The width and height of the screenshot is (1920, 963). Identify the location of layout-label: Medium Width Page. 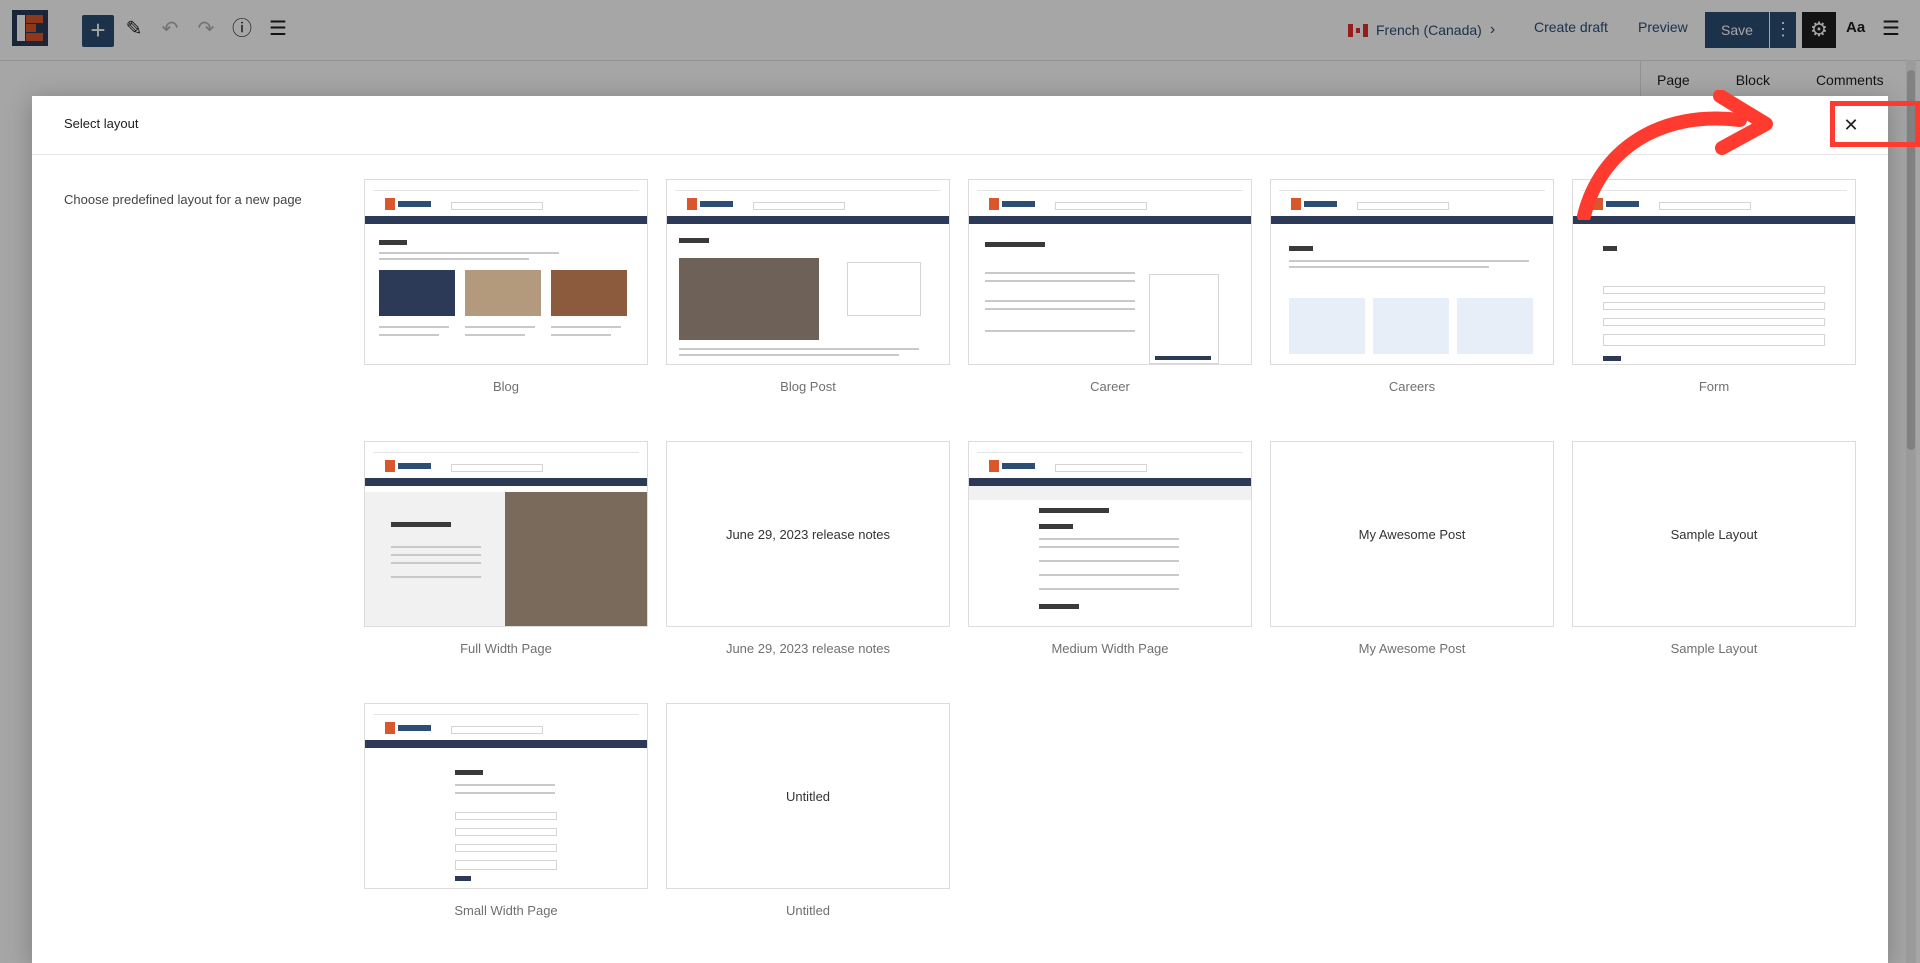
(1110, 648).